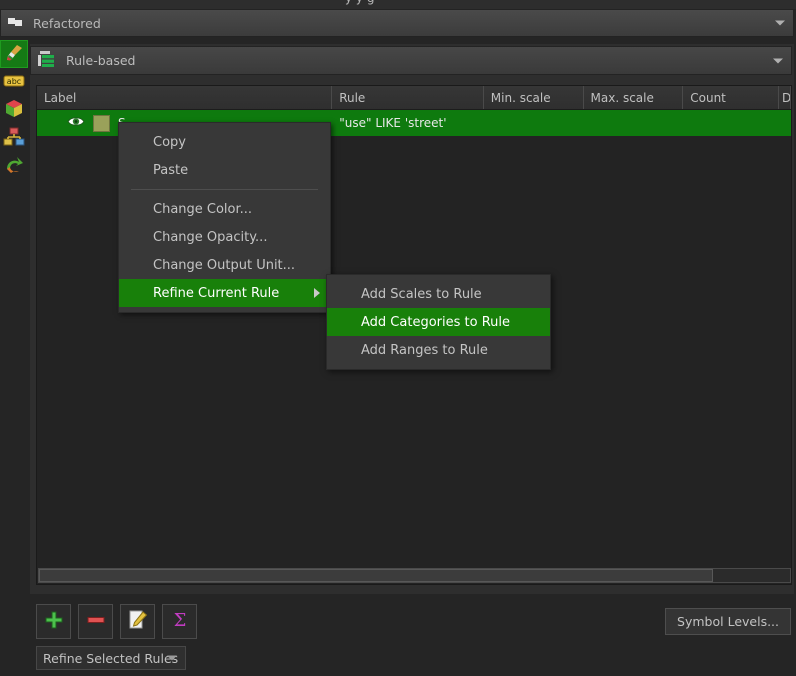 The width and height of the screenshot is (796, 676). I want to click on sidebar-item-symbology, so click(14, 54).